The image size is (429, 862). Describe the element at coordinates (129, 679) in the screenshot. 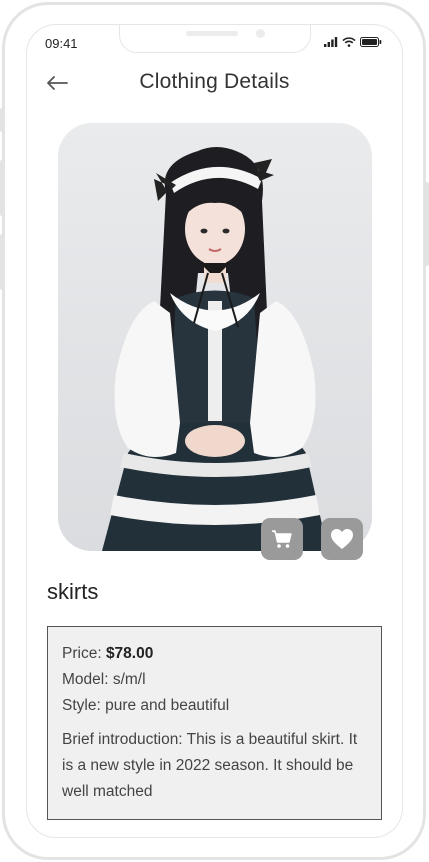

I see `model-value: s/m/l` at that location.